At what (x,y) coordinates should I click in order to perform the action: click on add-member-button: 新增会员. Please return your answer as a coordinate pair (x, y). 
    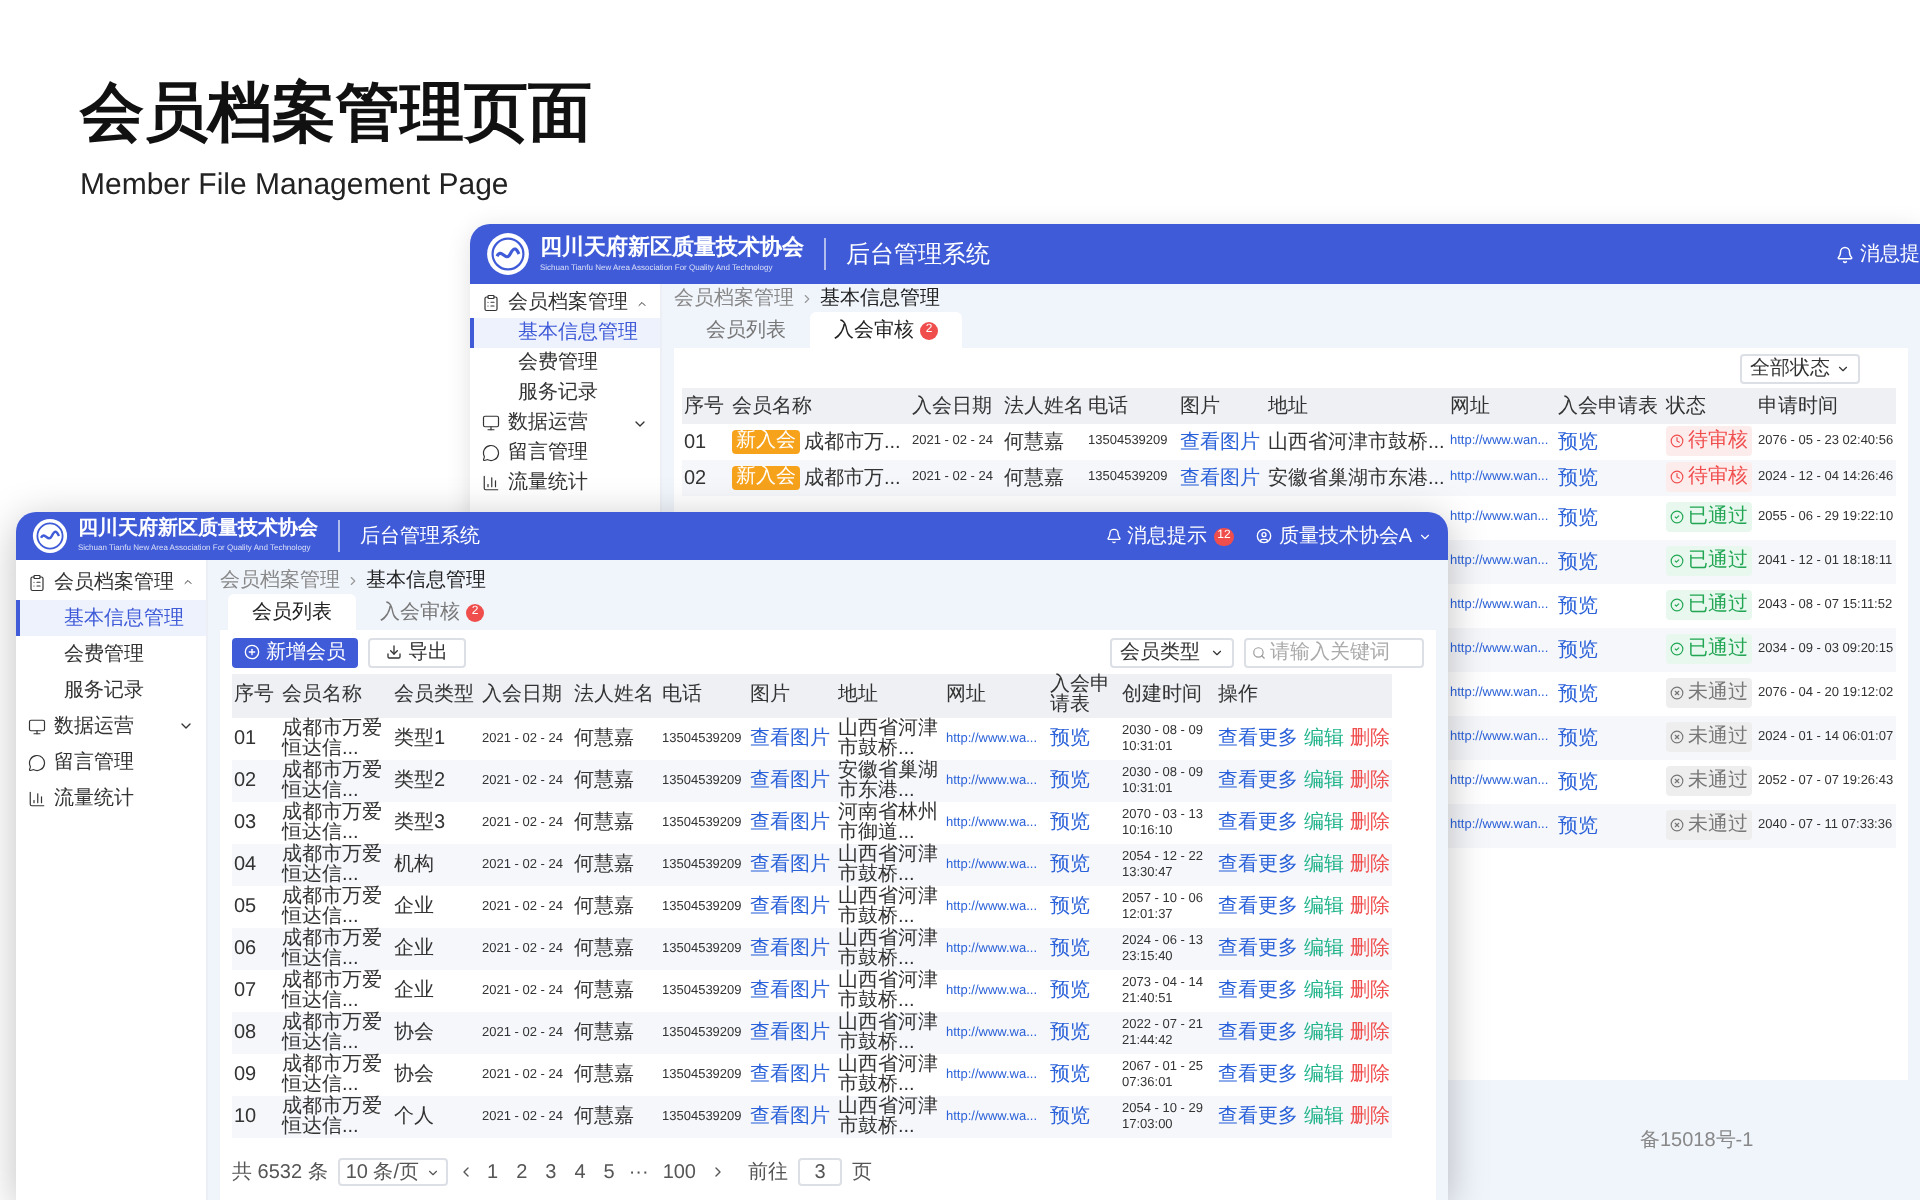
    Looking at the image, I should click on (295, 652).